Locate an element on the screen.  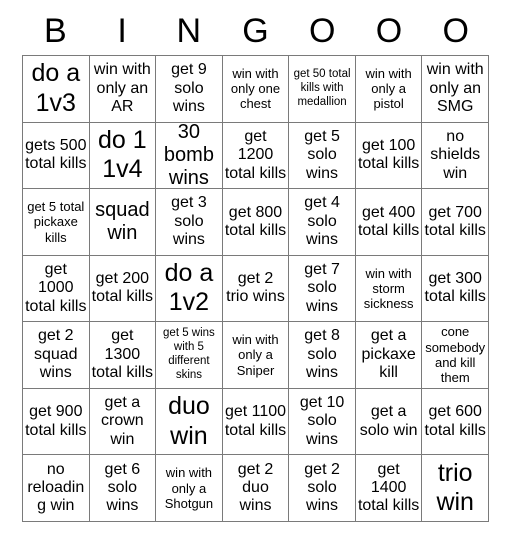
bingo-header-letter: G is located at coordinates (255, 31).